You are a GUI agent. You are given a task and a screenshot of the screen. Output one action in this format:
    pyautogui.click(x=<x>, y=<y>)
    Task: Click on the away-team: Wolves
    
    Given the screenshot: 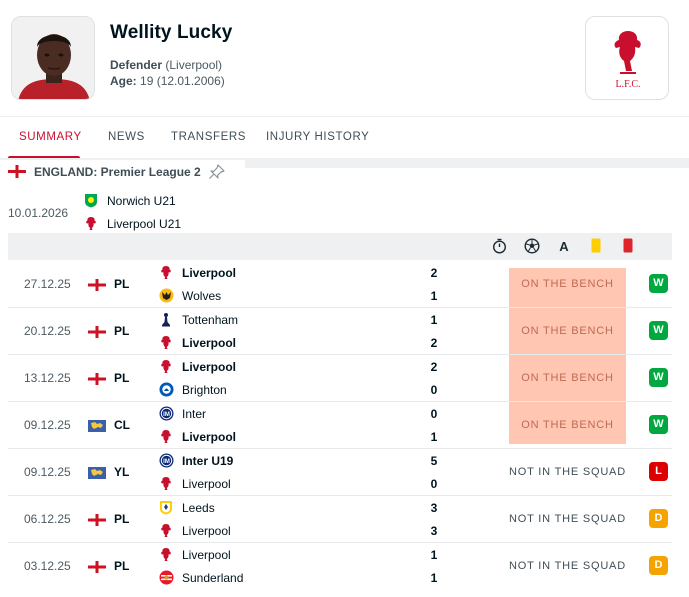 What is the action you would take?
    pyautogui.click(x=201, y=296)
    